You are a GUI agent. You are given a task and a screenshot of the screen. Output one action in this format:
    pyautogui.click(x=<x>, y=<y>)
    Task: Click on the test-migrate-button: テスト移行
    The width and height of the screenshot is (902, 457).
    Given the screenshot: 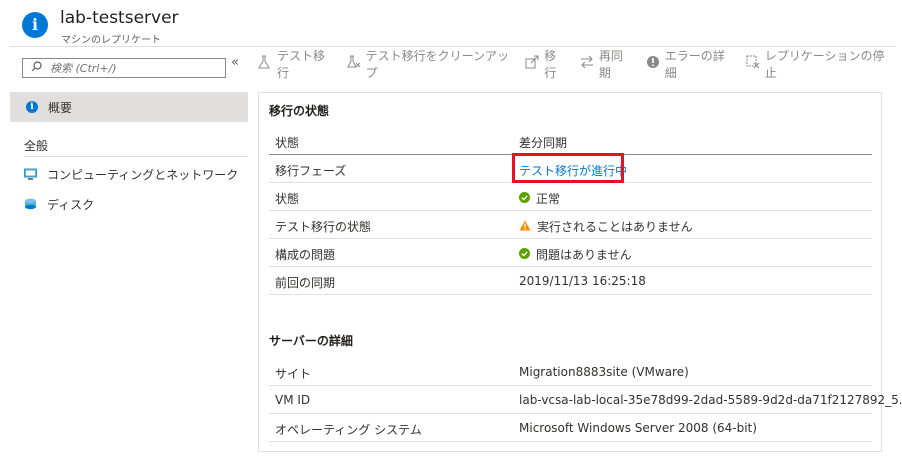 What is the action you would take?
    pyautogui.click(x=295, y=64)
    